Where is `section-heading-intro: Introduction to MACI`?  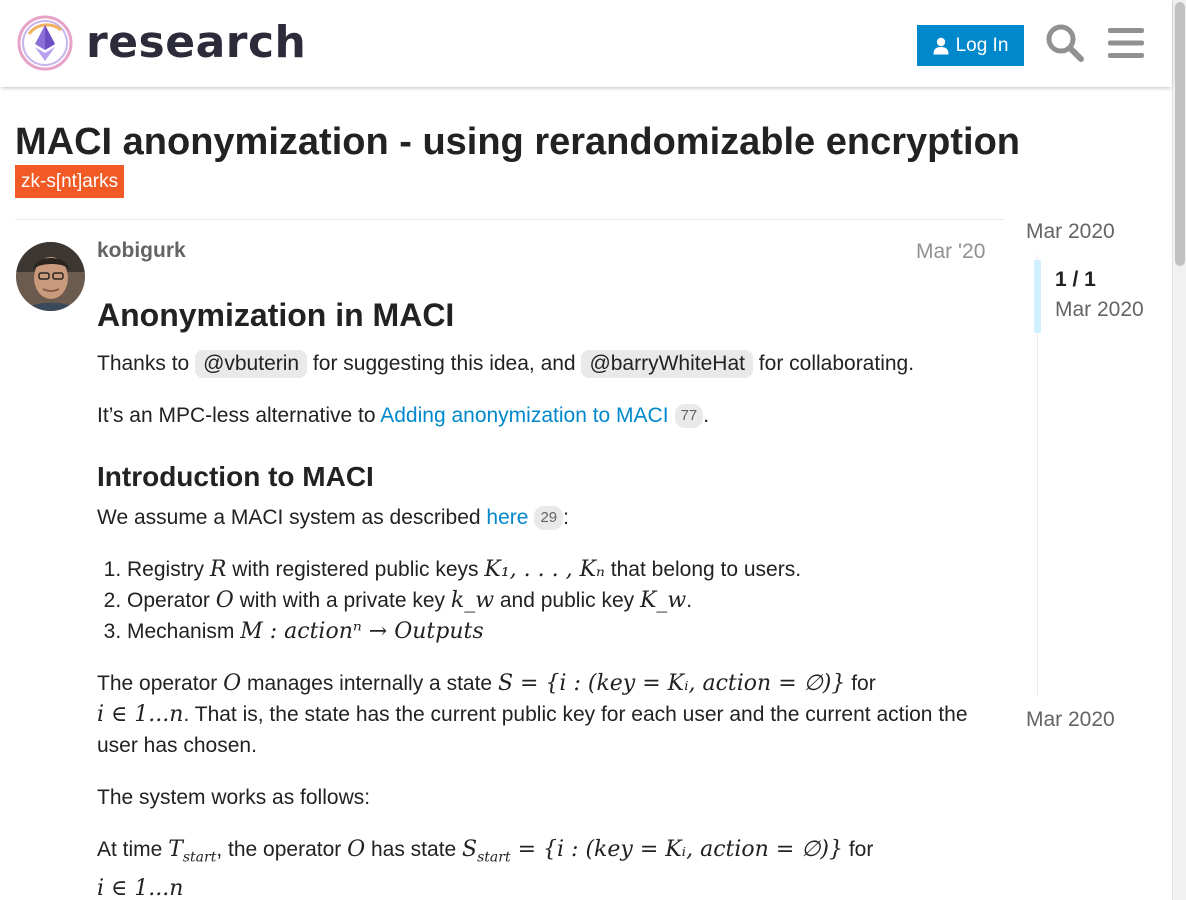 section-heading-intro: Introduction to MACI is located at coordinates (235, 476).